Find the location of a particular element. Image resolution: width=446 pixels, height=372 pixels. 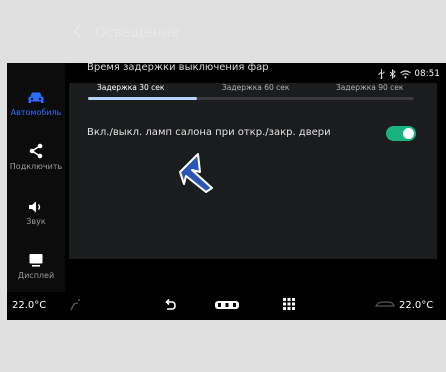

sidebar-item-display: Дисплей is located at coordinates (36, 266).